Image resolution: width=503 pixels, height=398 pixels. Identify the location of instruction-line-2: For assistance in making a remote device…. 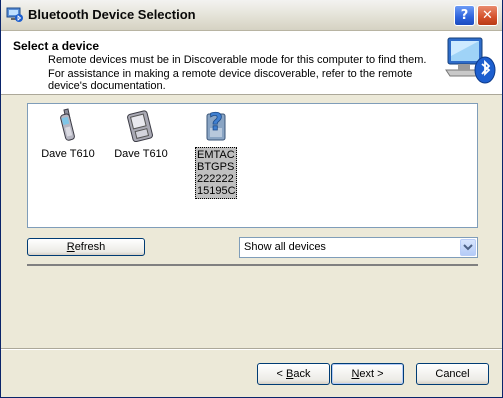
(230, 74).